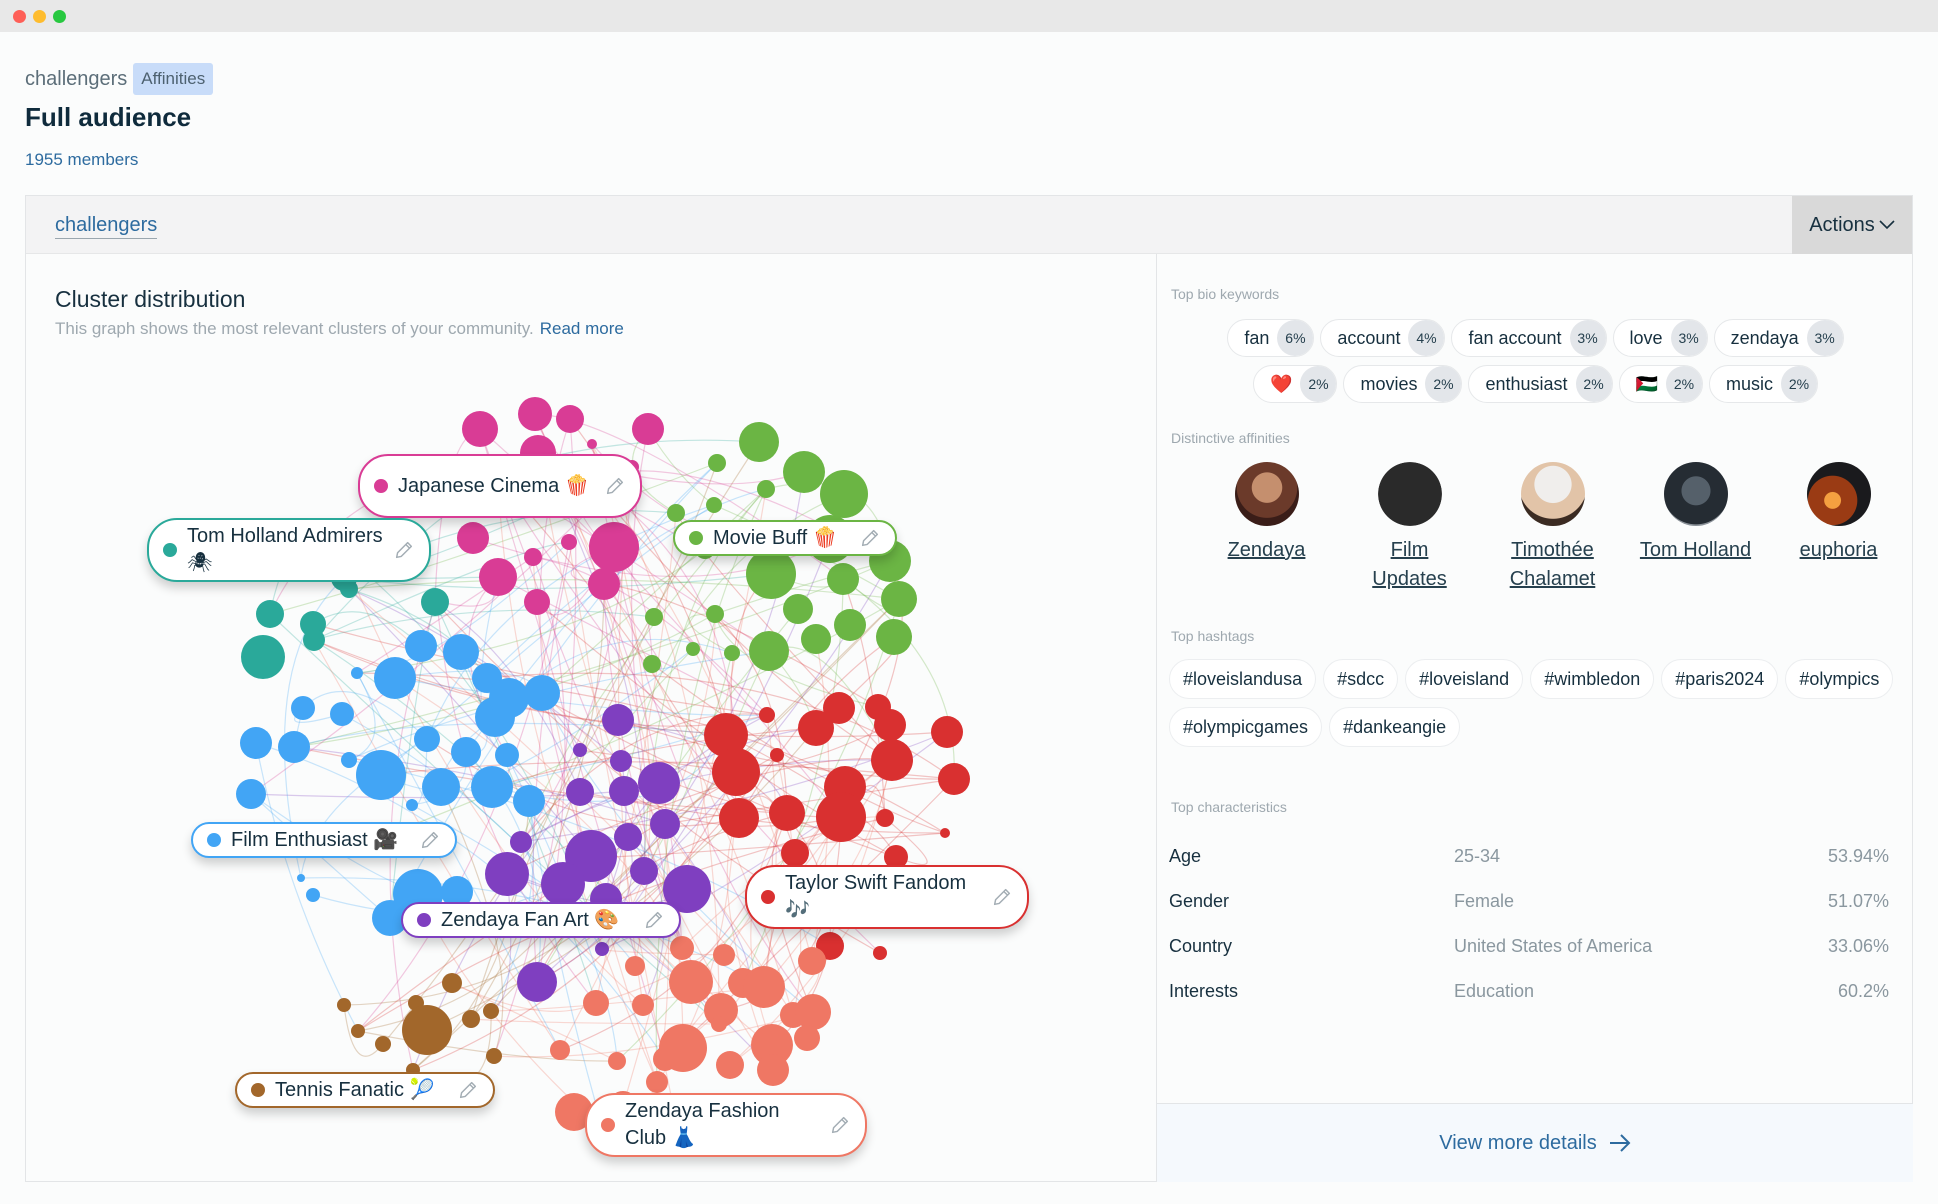  I want to click on keyword-chip: love 3%, so click(1660, 338).